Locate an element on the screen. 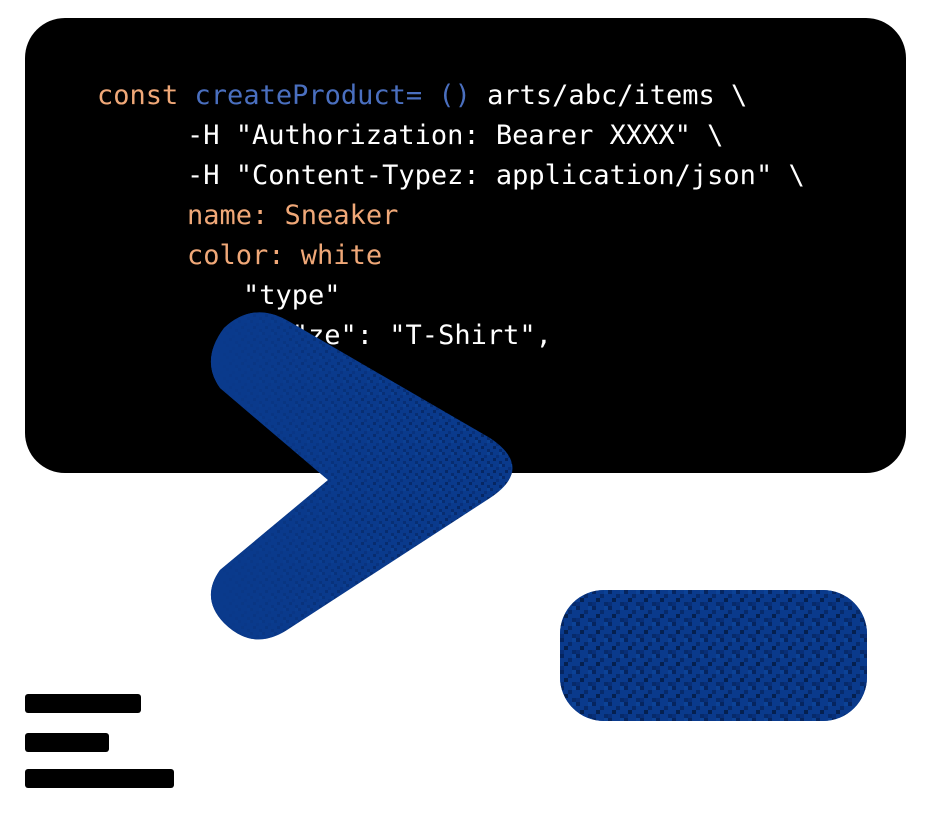 The height and width of the screenshot is (815, 925). code-token: createProduct= () is located at coordinates (341, 95).